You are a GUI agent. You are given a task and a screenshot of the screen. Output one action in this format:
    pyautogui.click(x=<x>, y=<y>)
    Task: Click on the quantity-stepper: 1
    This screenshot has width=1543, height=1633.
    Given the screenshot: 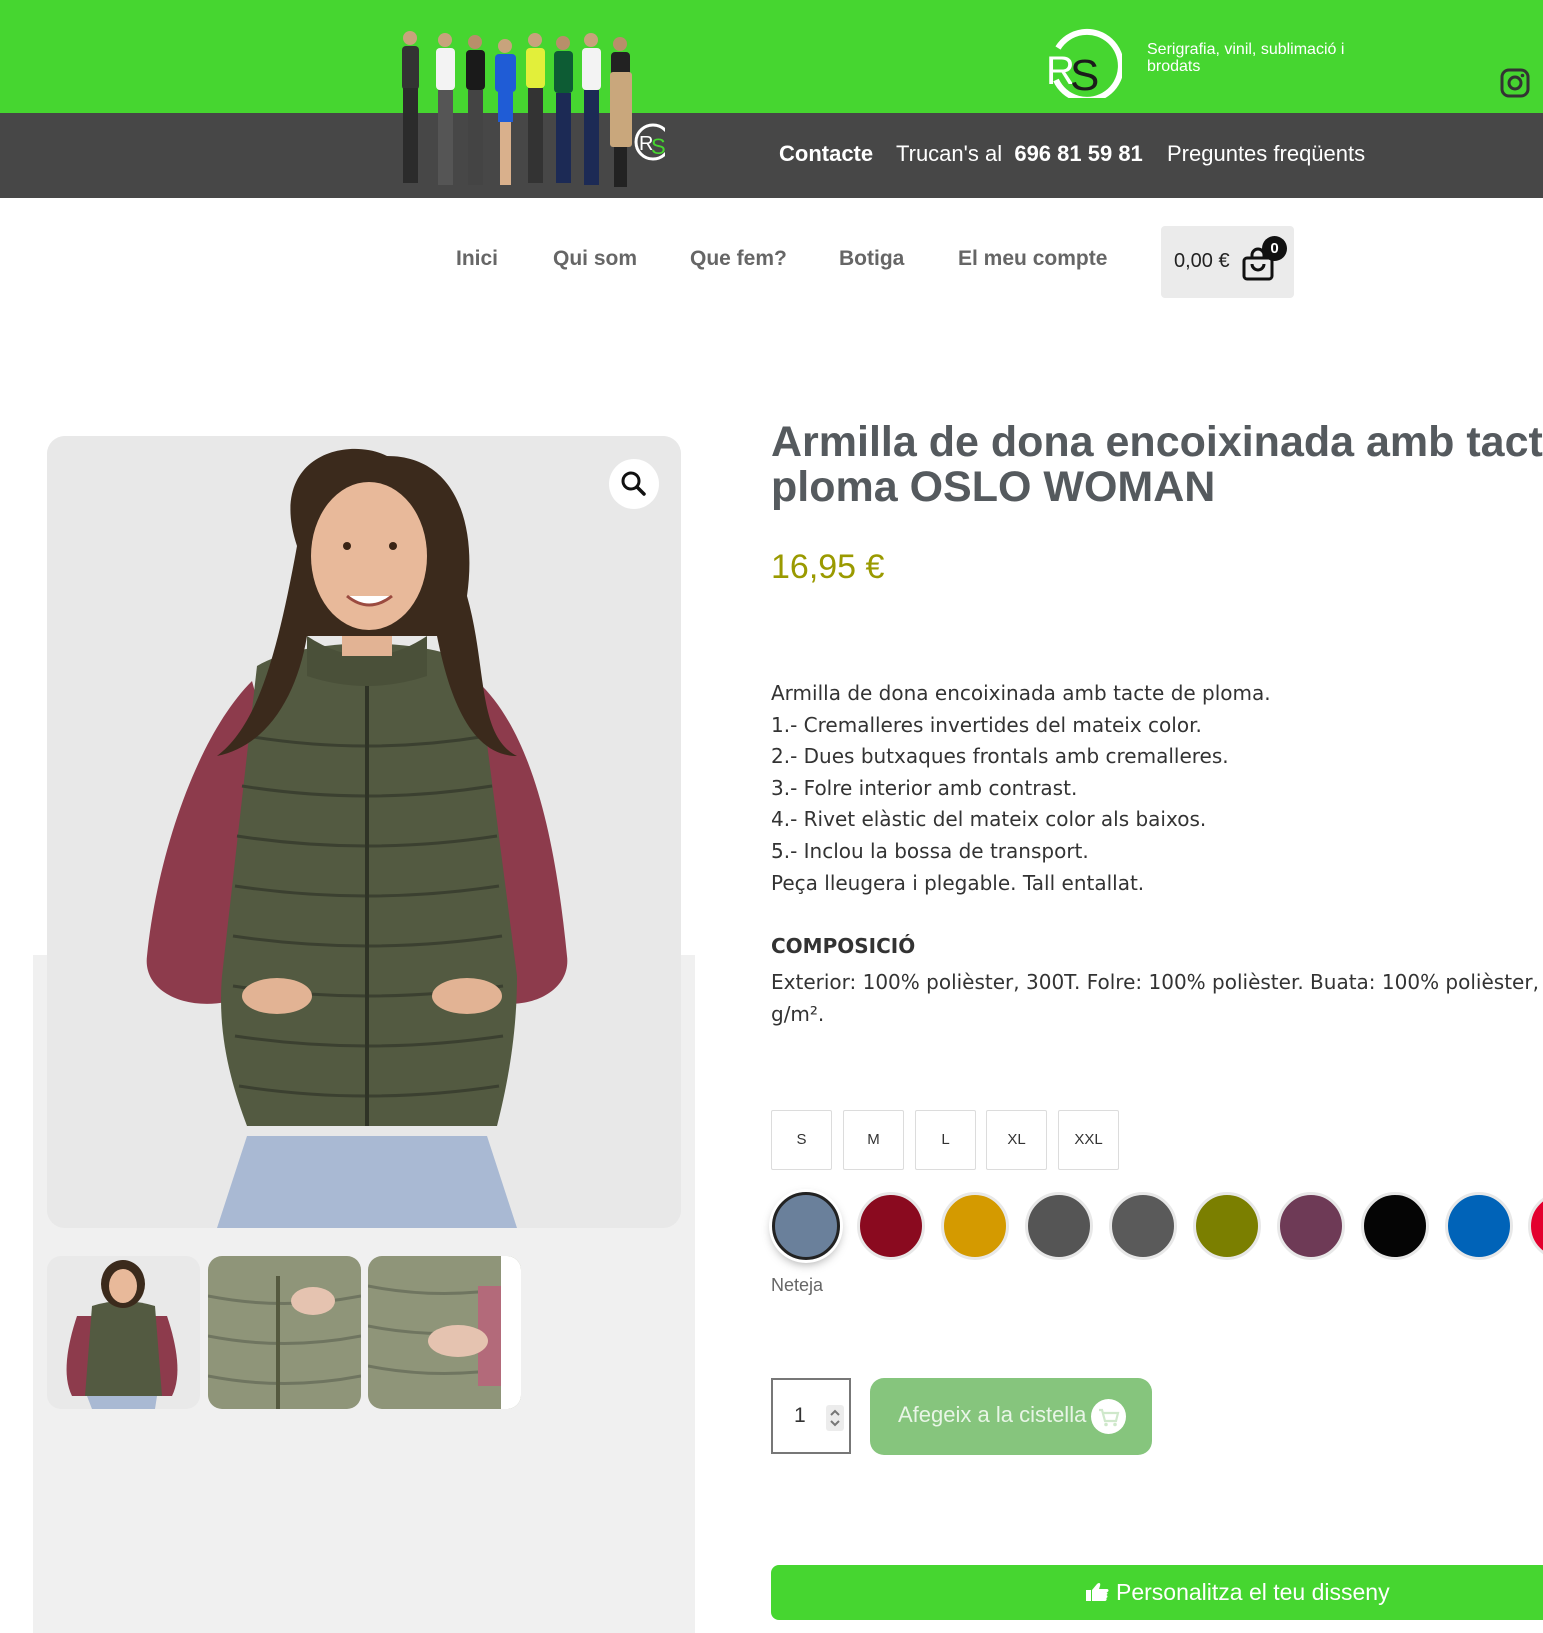 What is the action you would take?
    pyautogui.click(x=811, y=1416)
    